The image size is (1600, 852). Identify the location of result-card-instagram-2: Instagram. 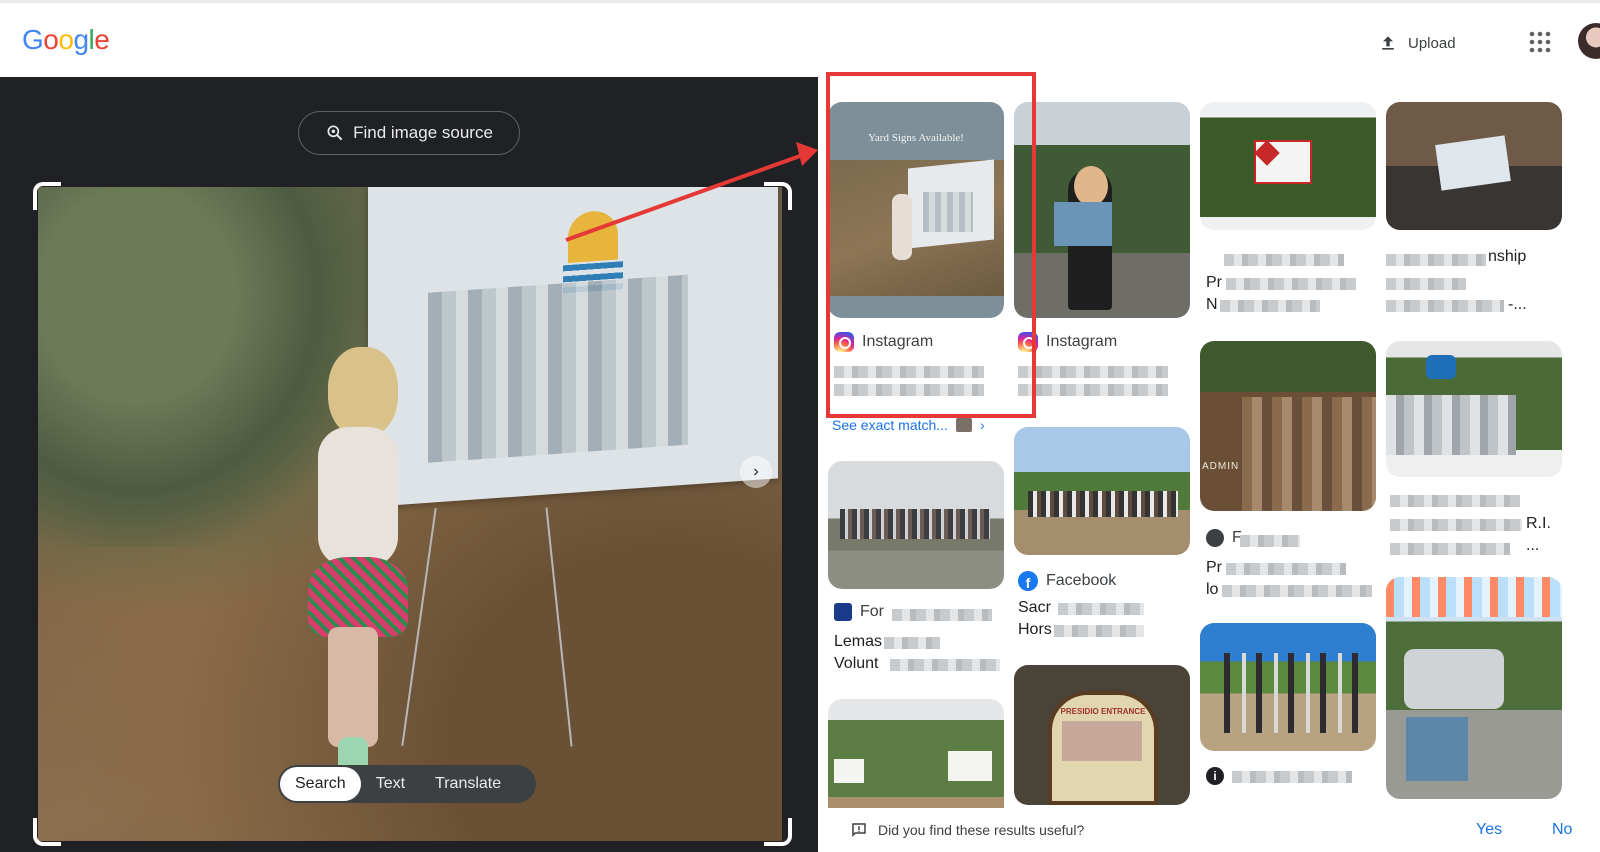
(1102, 252).